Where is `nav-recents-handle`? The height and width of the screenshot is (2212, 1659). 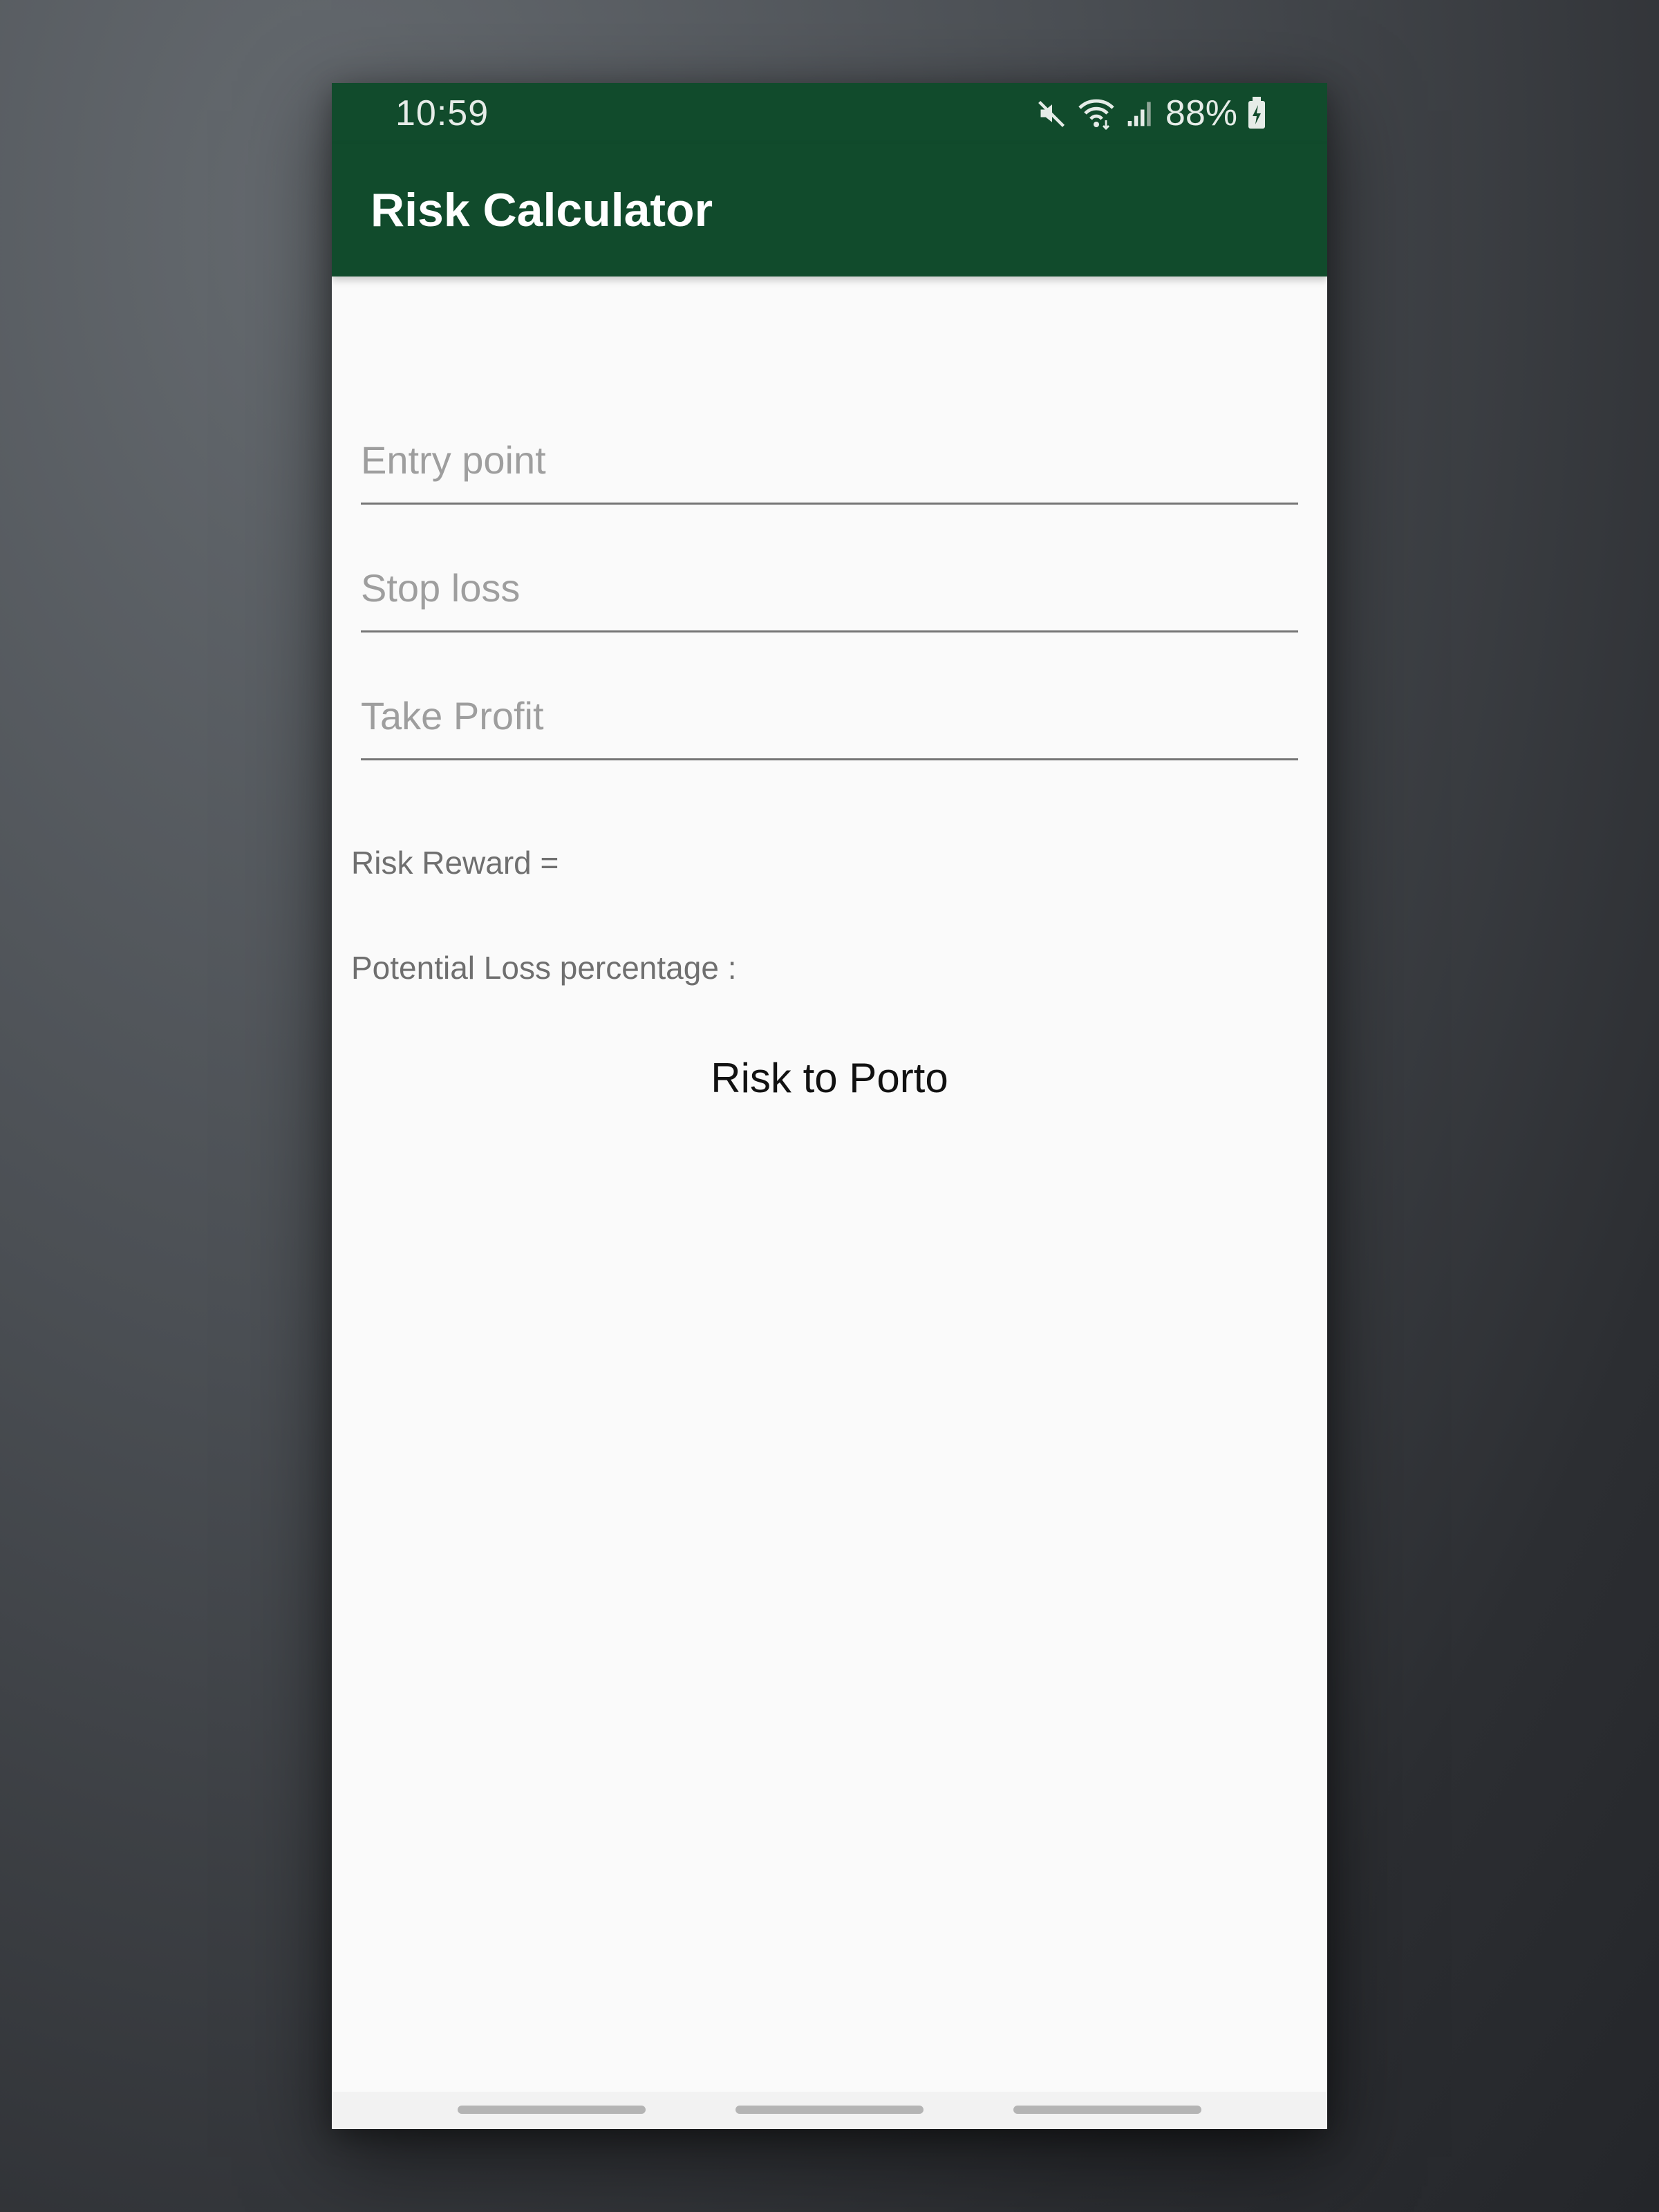 nav-recents-handle is located at coordinates (552, 2110).